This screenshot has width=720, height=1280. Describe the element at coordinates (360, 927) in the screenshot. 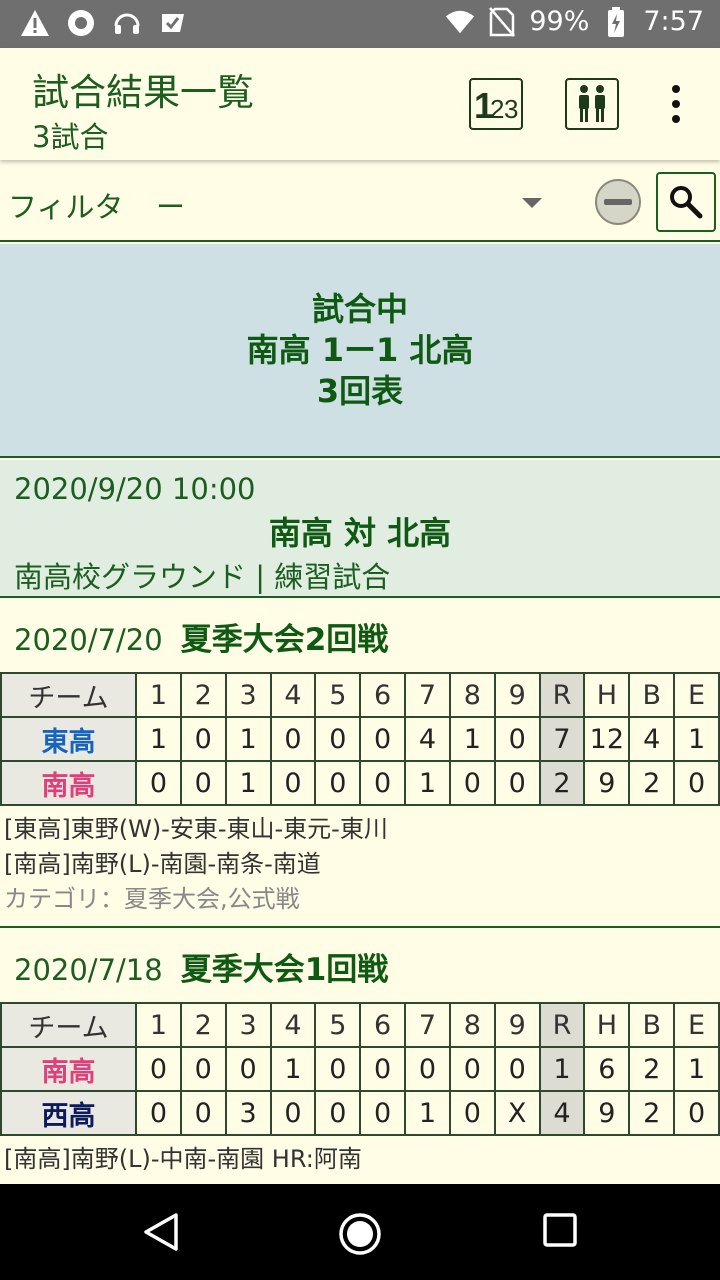

I see `divider` at that location.